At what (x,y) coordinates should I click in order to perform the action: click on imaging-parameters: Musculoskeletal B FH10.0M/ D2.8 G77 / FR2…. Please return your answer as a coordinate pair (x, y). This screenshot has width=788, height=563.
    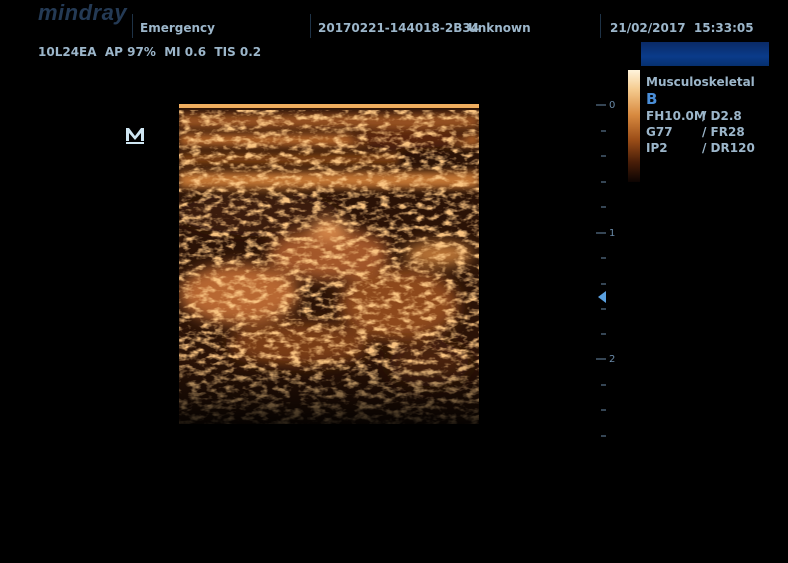
    Looking at the image, I should click on (700, 115).